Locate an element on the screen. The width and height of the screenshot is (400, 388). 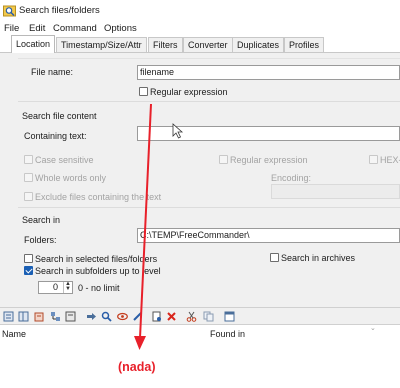
selected-files-label: Search in selected files/folders is located at coordinates (96, 259).